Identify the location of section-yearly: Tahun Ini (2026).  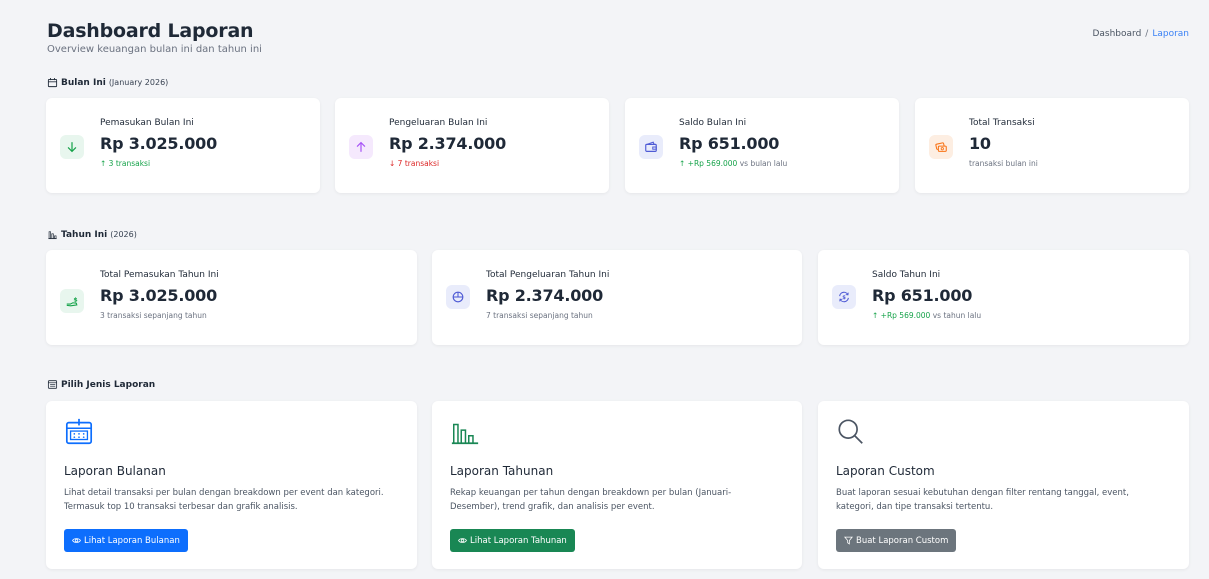
(92, 234).